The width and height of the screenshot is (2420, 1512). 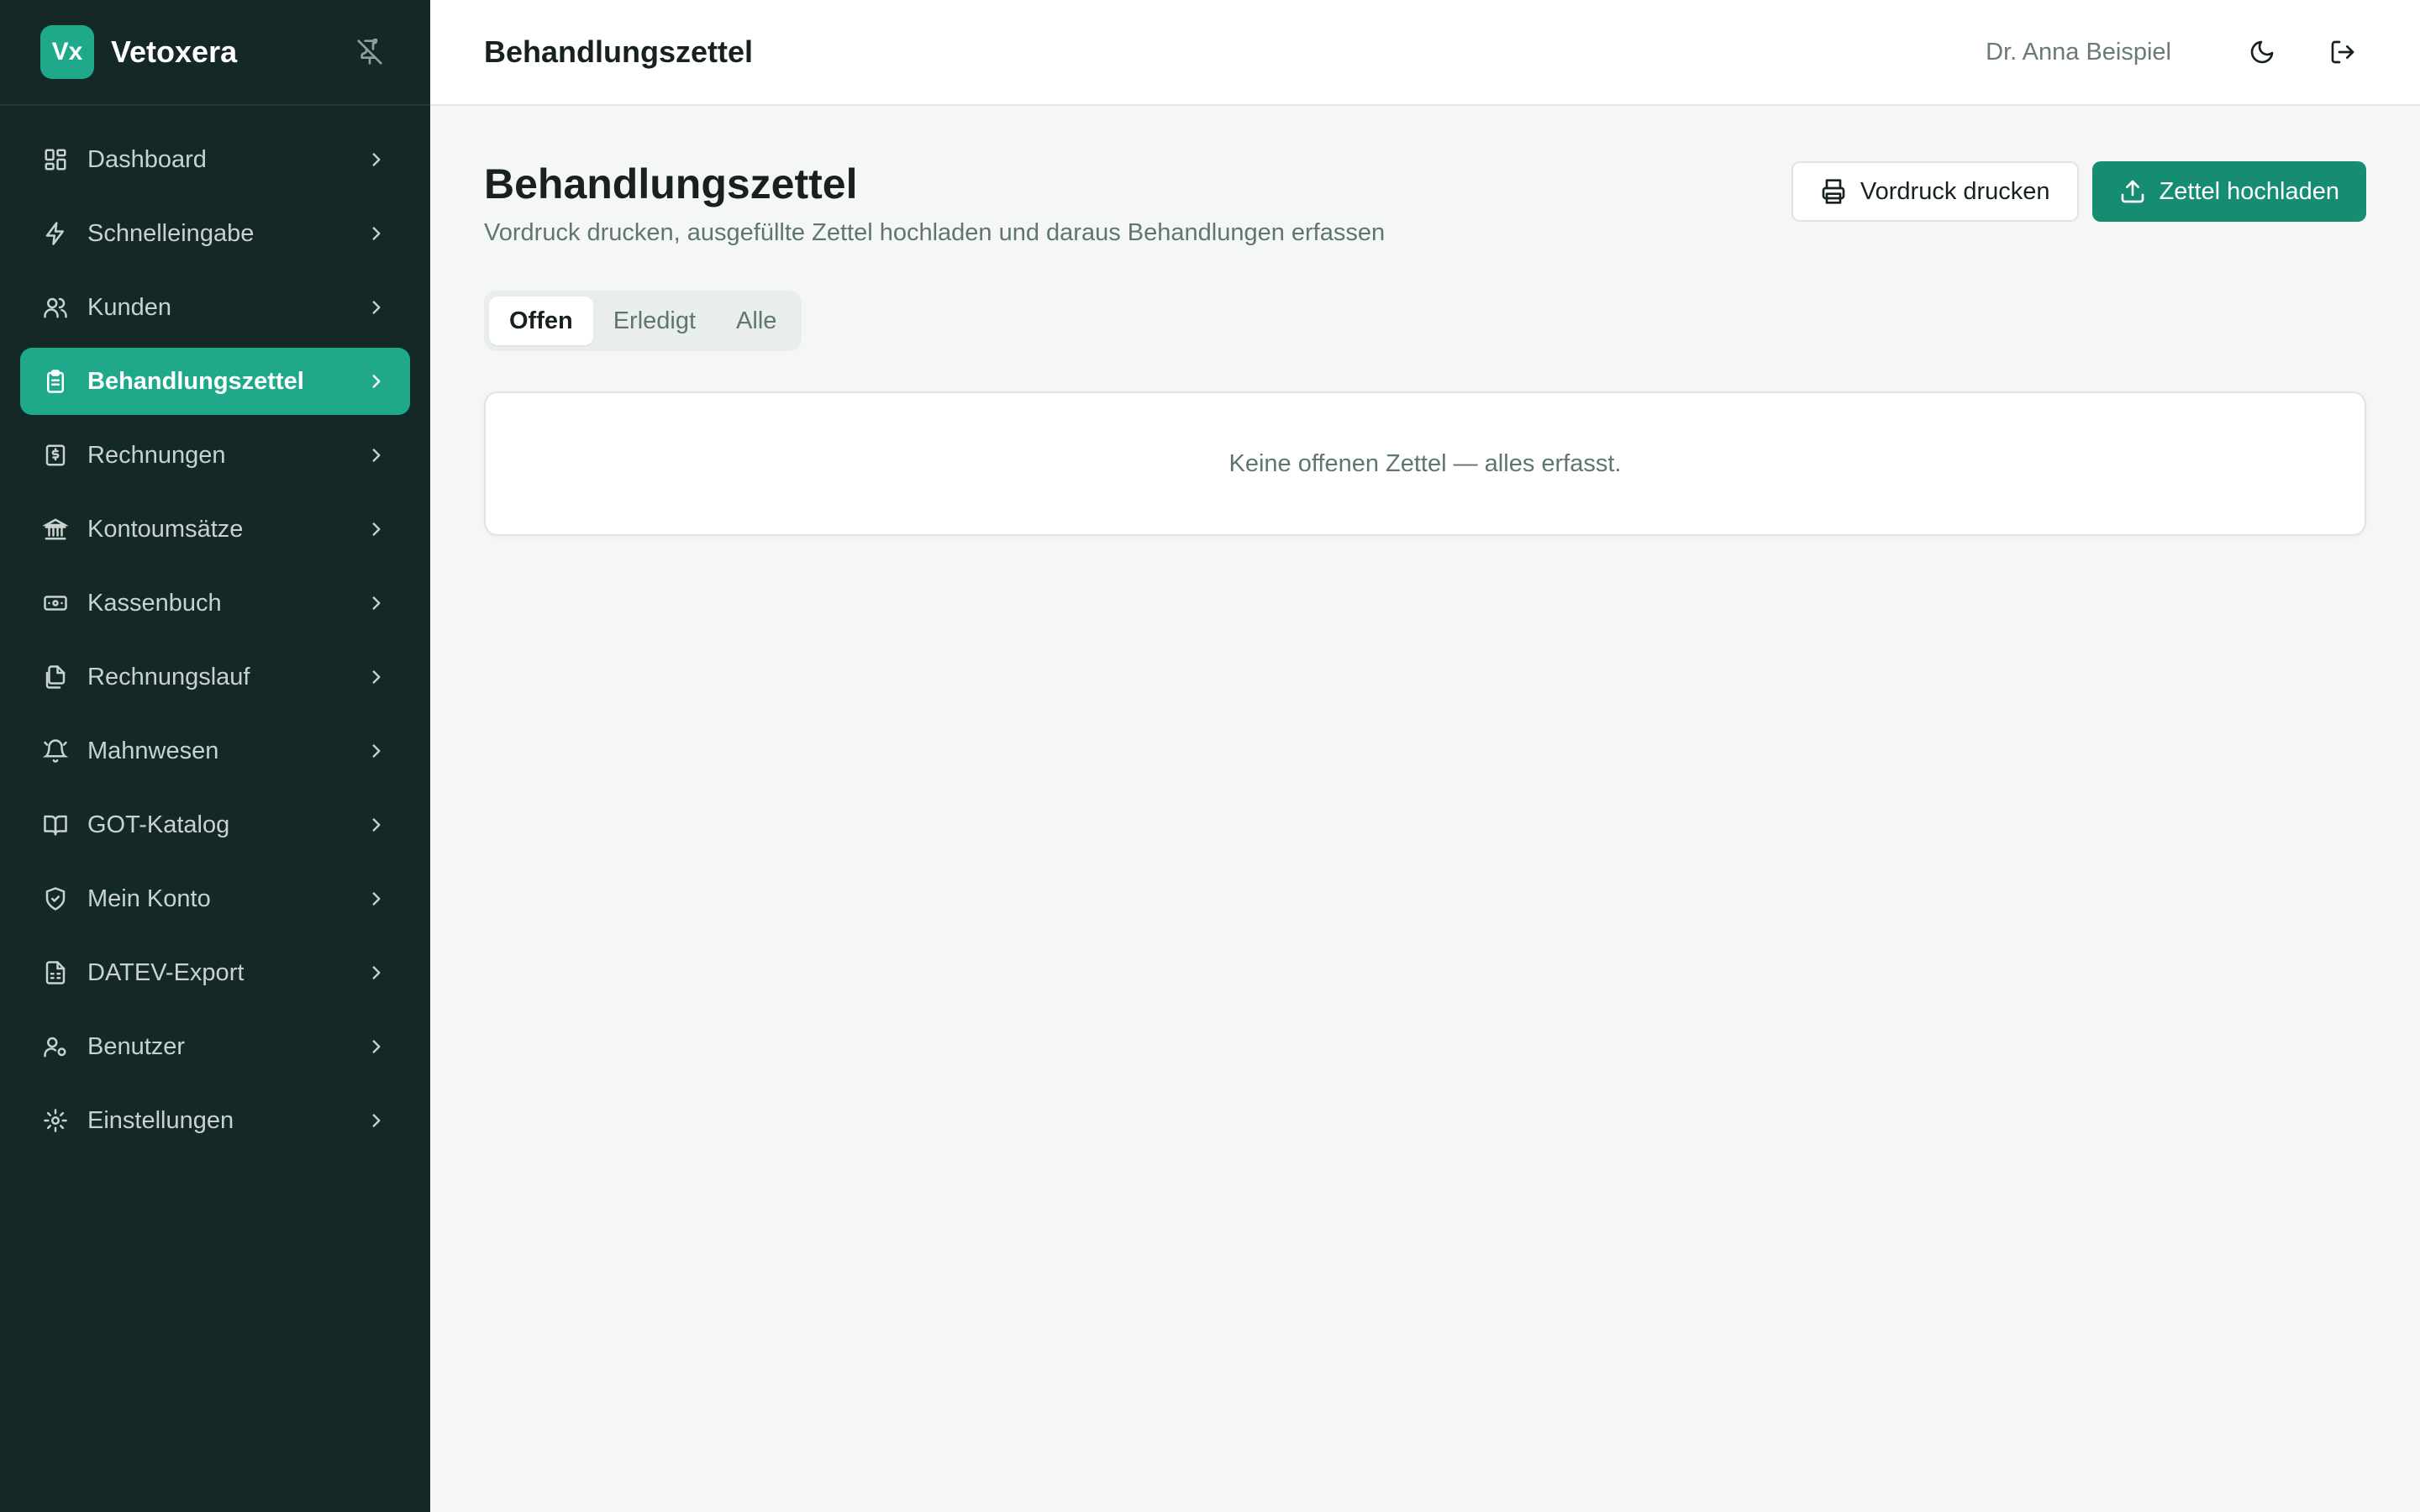 I want to click on cash-icon, so click(x=55, y=603).